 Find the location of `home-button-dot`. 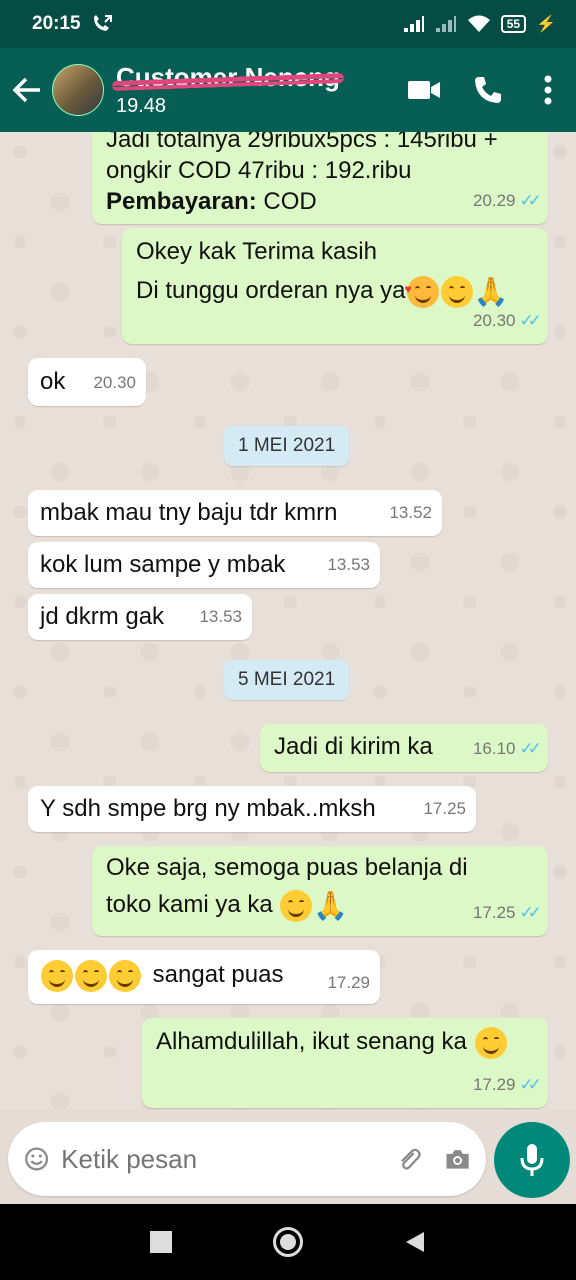

home-button-dot is located at coordinates (287, 1242).